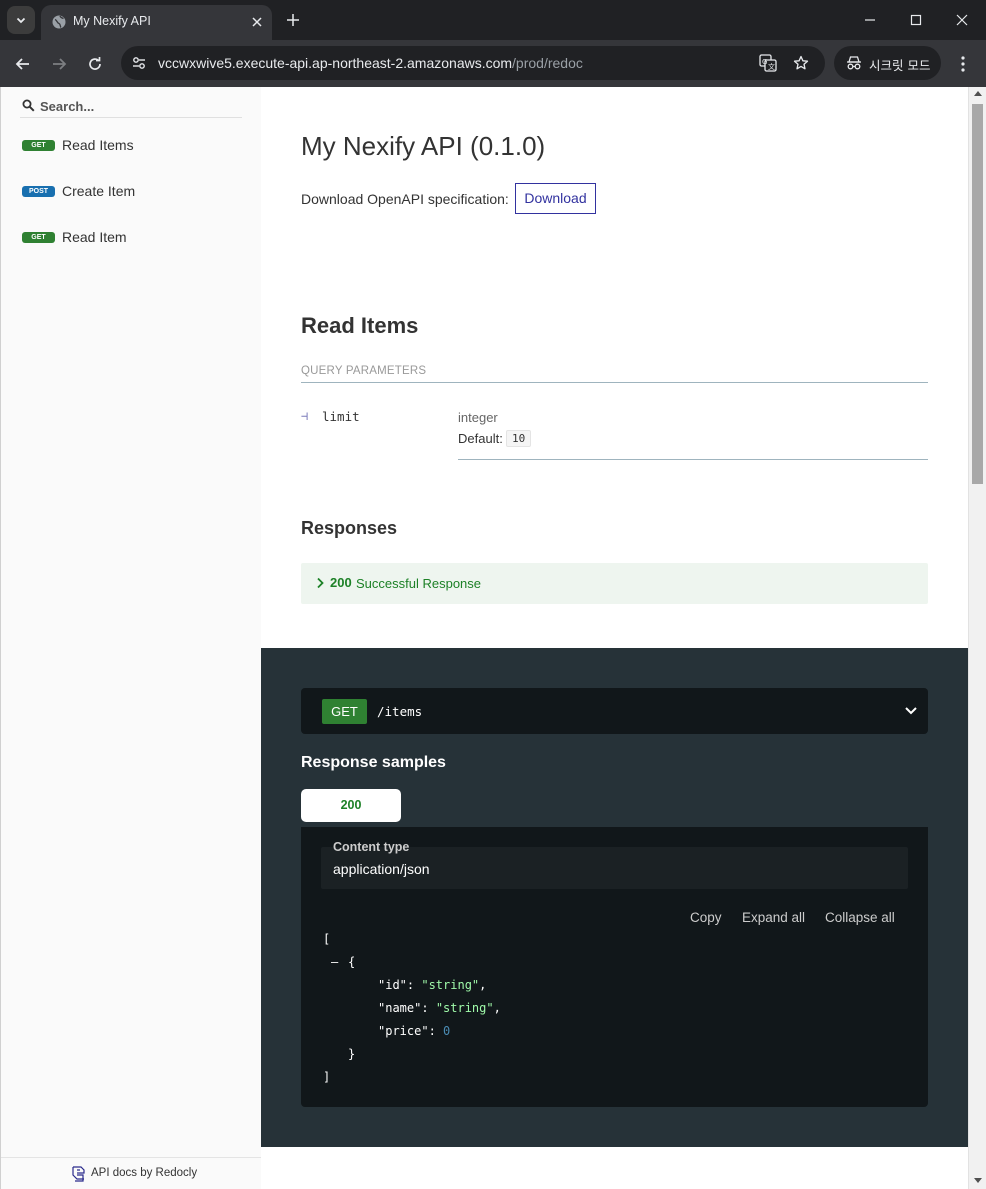  I want to click on json-field: "price": 0, so click(414, 1031).